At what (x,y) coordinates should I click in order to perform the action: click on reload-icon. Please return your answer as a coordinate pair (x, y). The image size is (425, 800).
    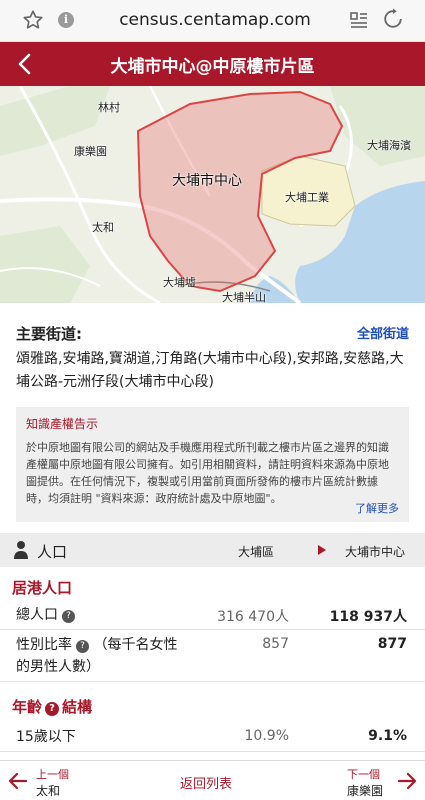
    Looking at the image, I should click on (393, 19).